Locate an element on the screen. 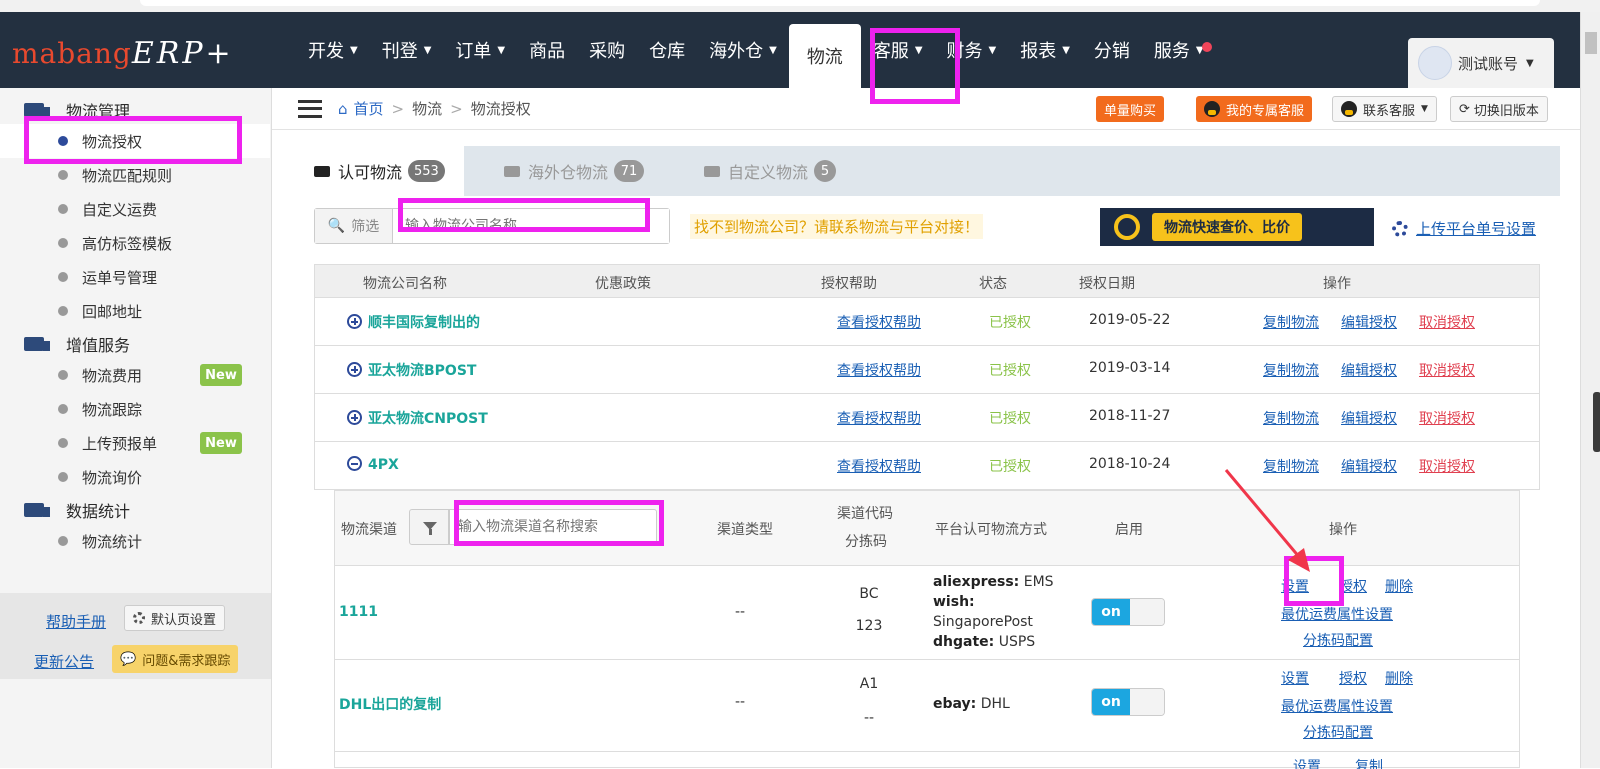  company-search-input is located at coordinates (531, 226).